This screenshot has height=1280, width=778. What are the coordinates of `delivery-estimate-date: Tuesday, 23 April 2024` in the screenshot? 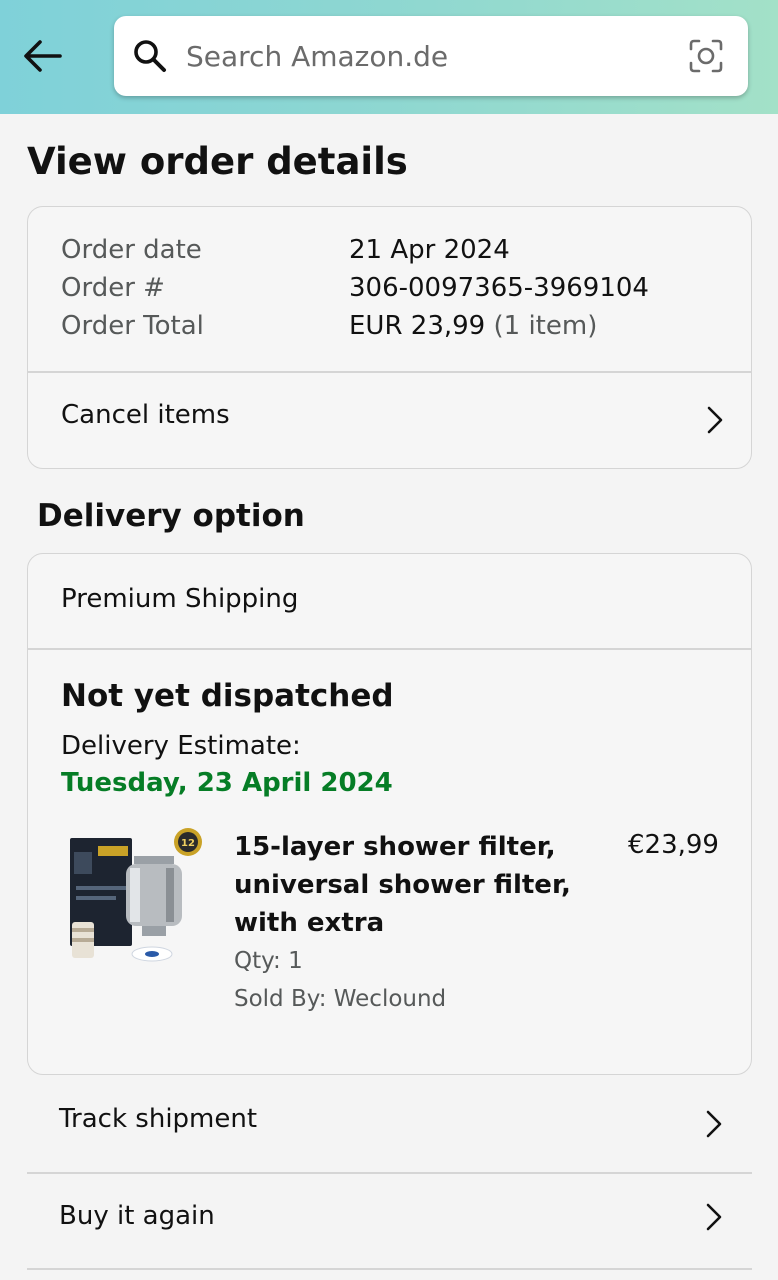 It's located at (227, 783).